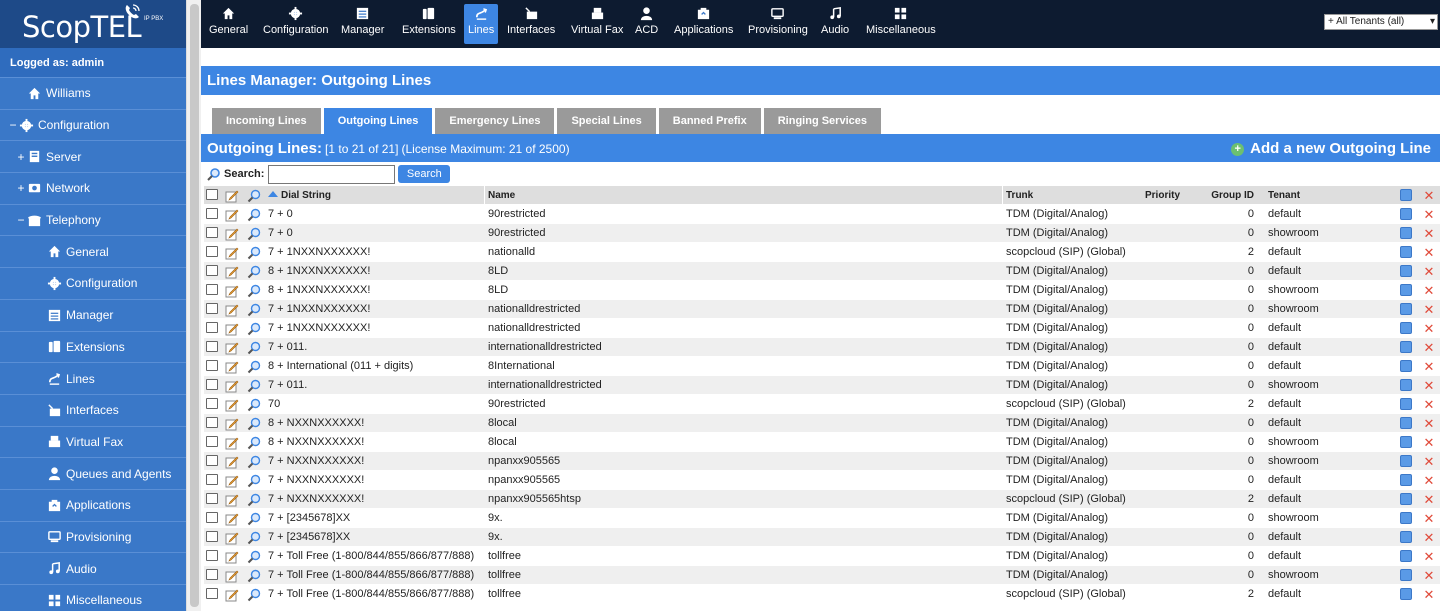  What do you see at coordinates (93, 410) in the screenshot?
I see `sidebar-item-interfaces: Interfaces` at bounding box center [93, 410].